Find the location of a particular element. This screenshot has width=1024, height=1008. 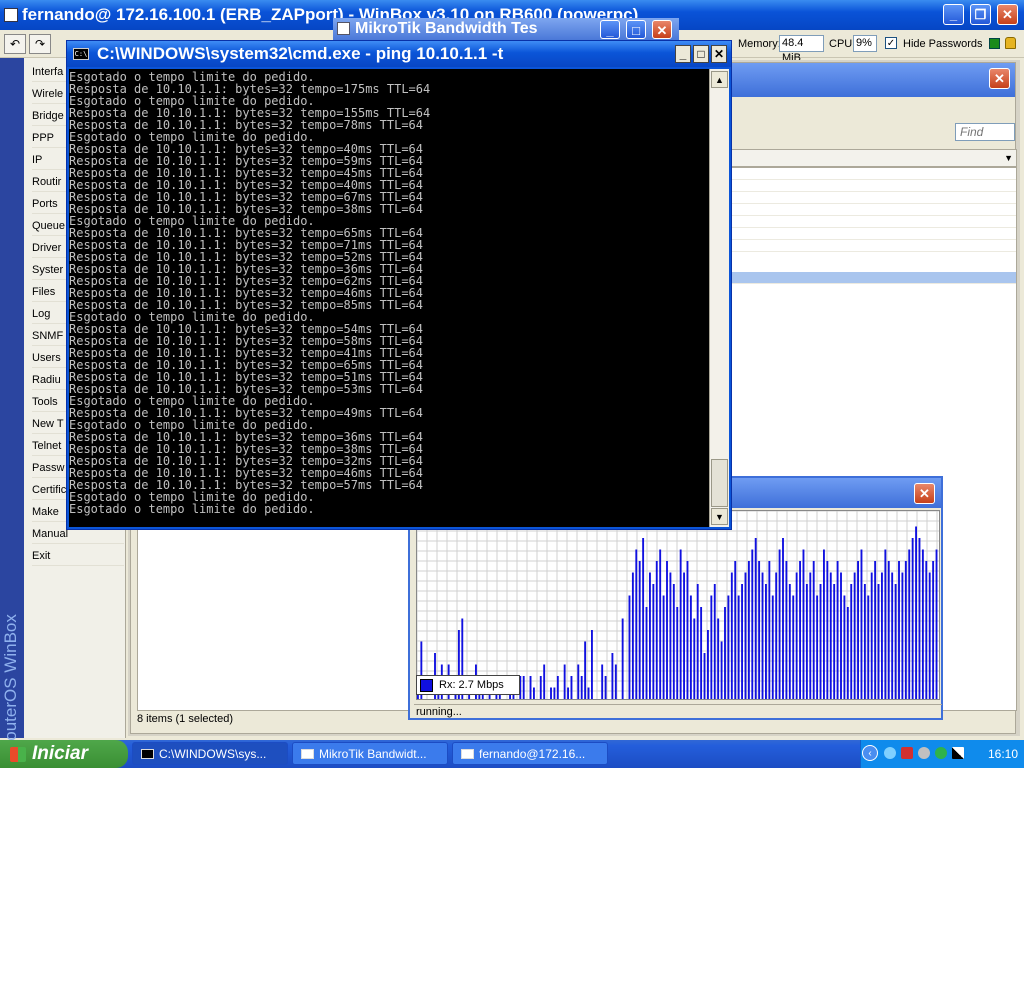

network-icon is located at coordinates (890, 753).